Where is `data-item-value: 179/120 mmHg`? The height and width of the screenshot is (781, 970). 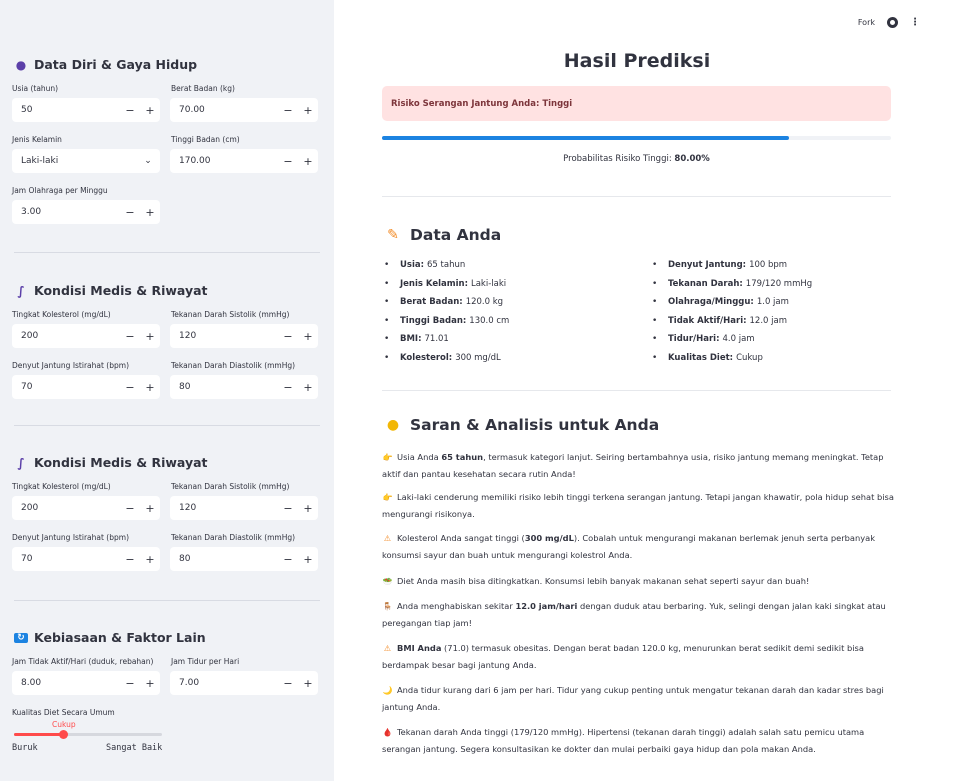 data-item-value: 179/120 mmHg is located at coordinates (779, 283).